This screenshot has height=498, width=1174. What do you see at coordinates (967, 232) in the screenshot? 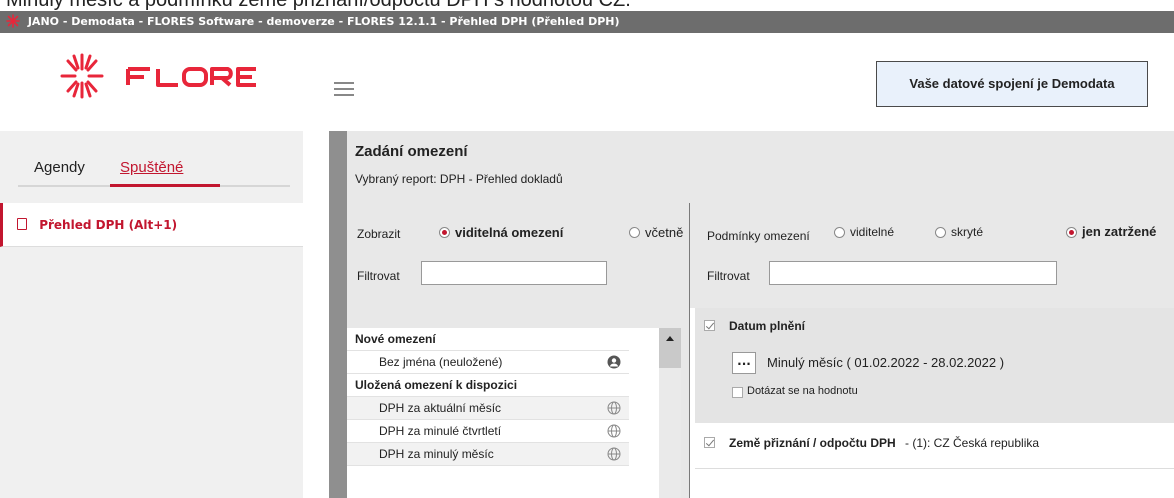
I see `radio-skryte-label: skryté` at bounding box center [967, 232].